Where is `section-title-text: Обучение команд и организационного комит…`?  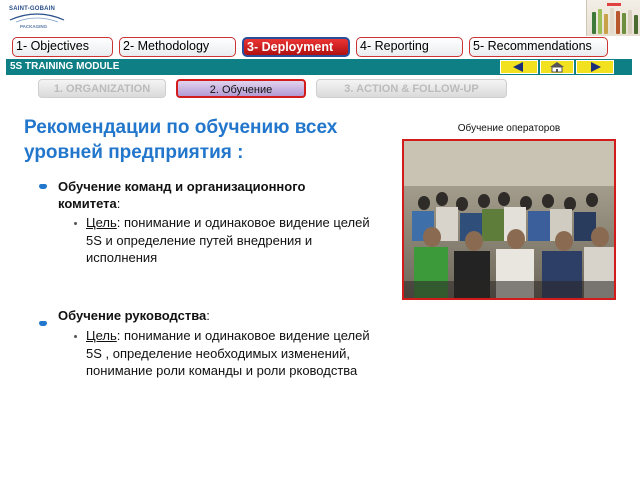 section-title-text: Обучение команд и организационного комит… is located at coordinates (182, 195).